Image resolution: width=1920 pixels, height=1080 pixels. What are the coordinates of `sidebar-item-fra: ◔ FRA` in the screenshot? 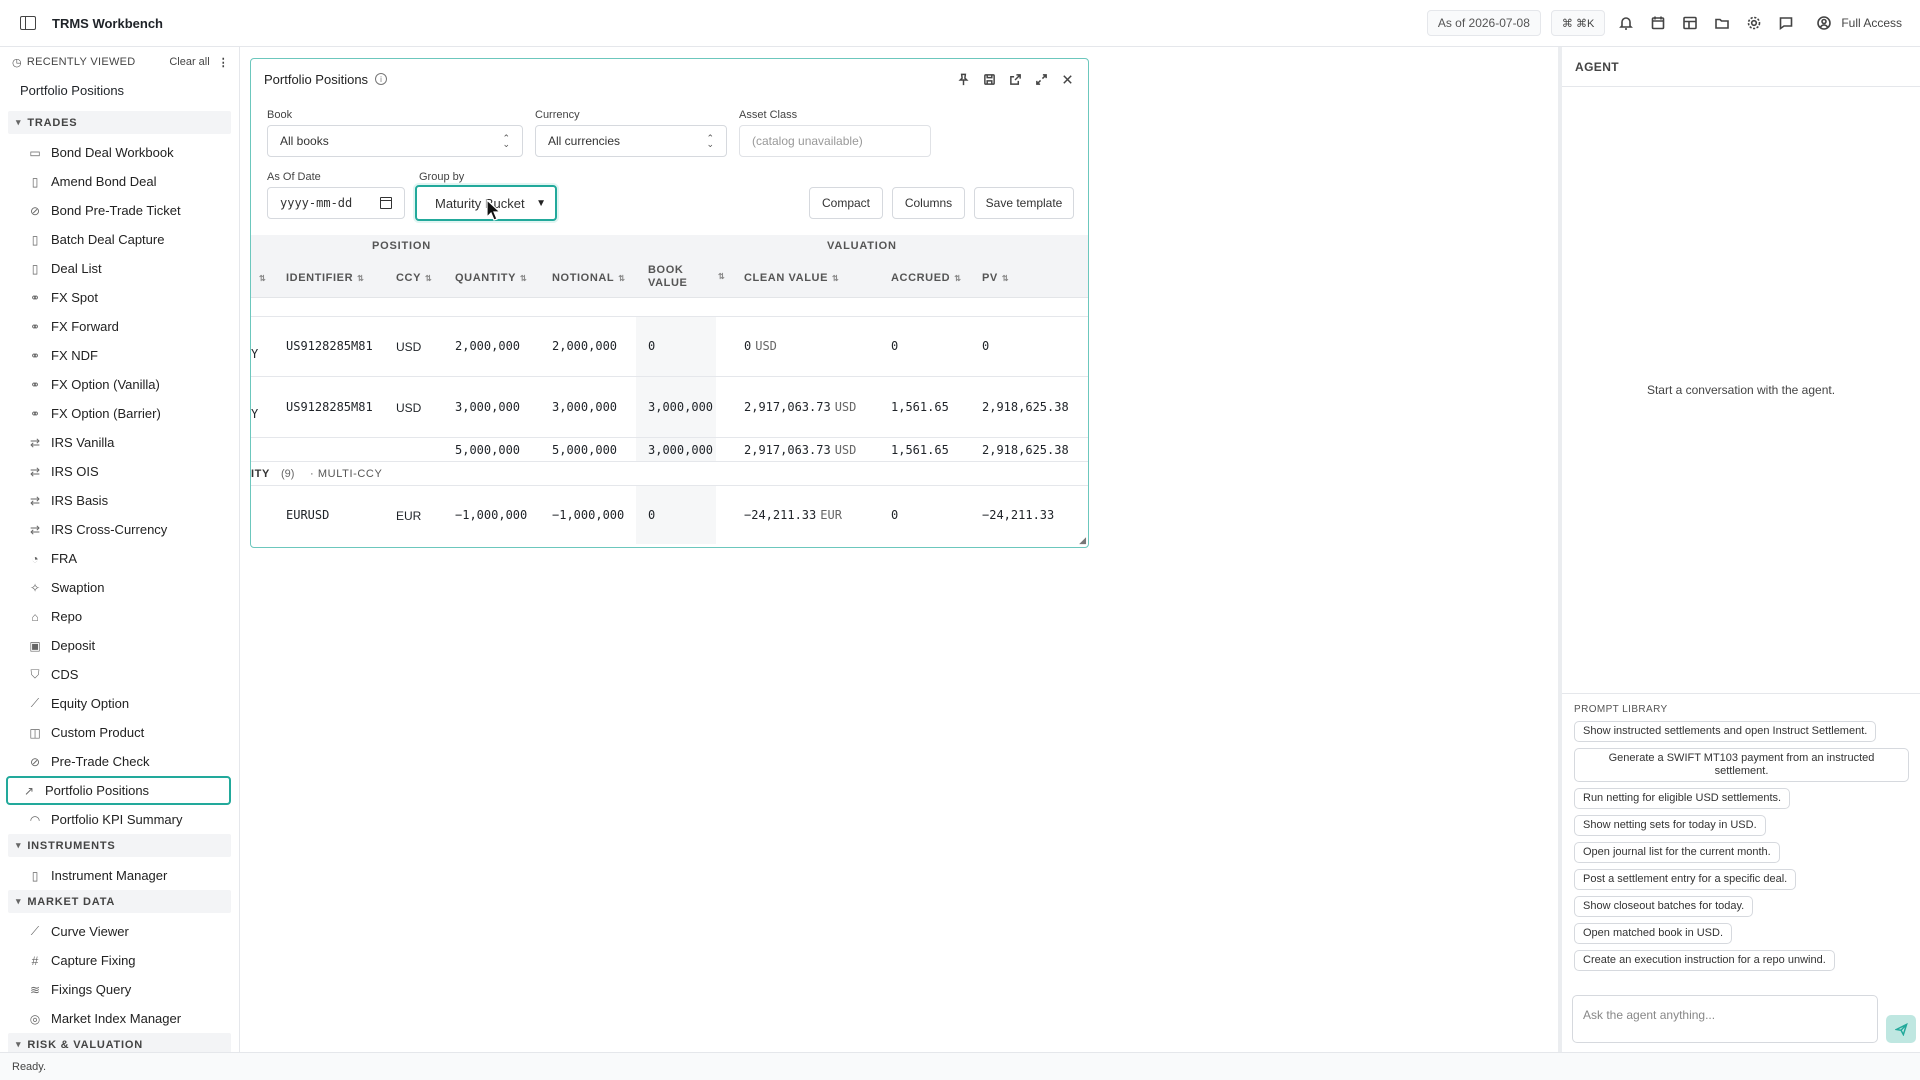 It's located at (118, 558).